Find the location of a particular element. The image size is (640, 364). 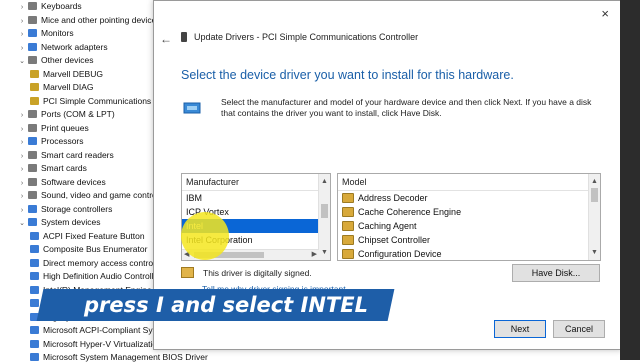

tree-item-label: Monitors is located at coordinates (57, 33).